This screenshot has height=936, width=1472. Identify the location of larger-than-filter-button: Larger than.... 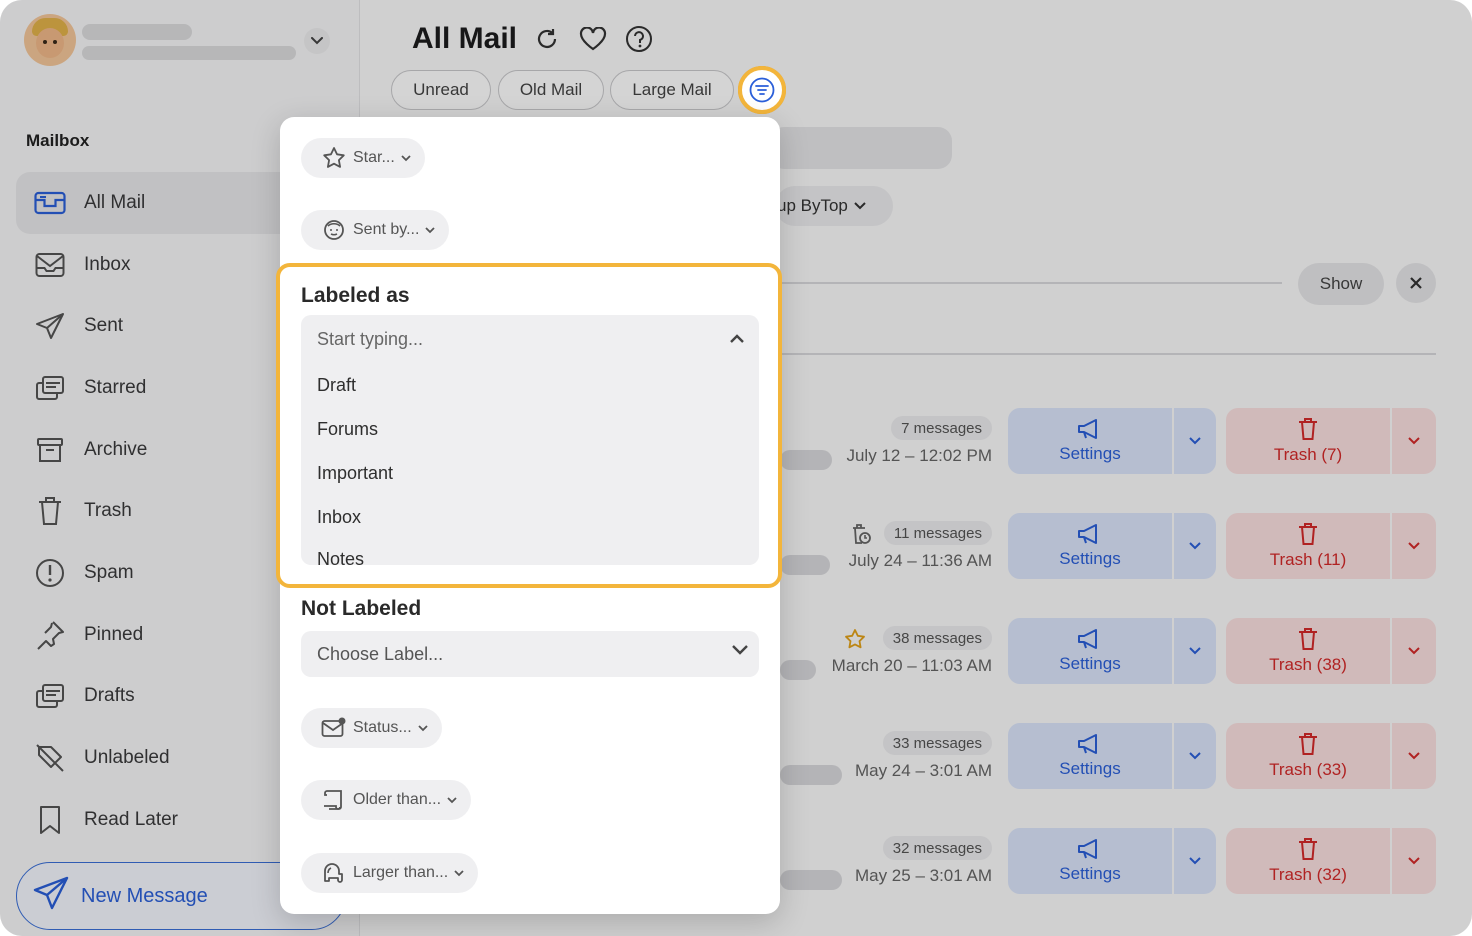
(390, 873).